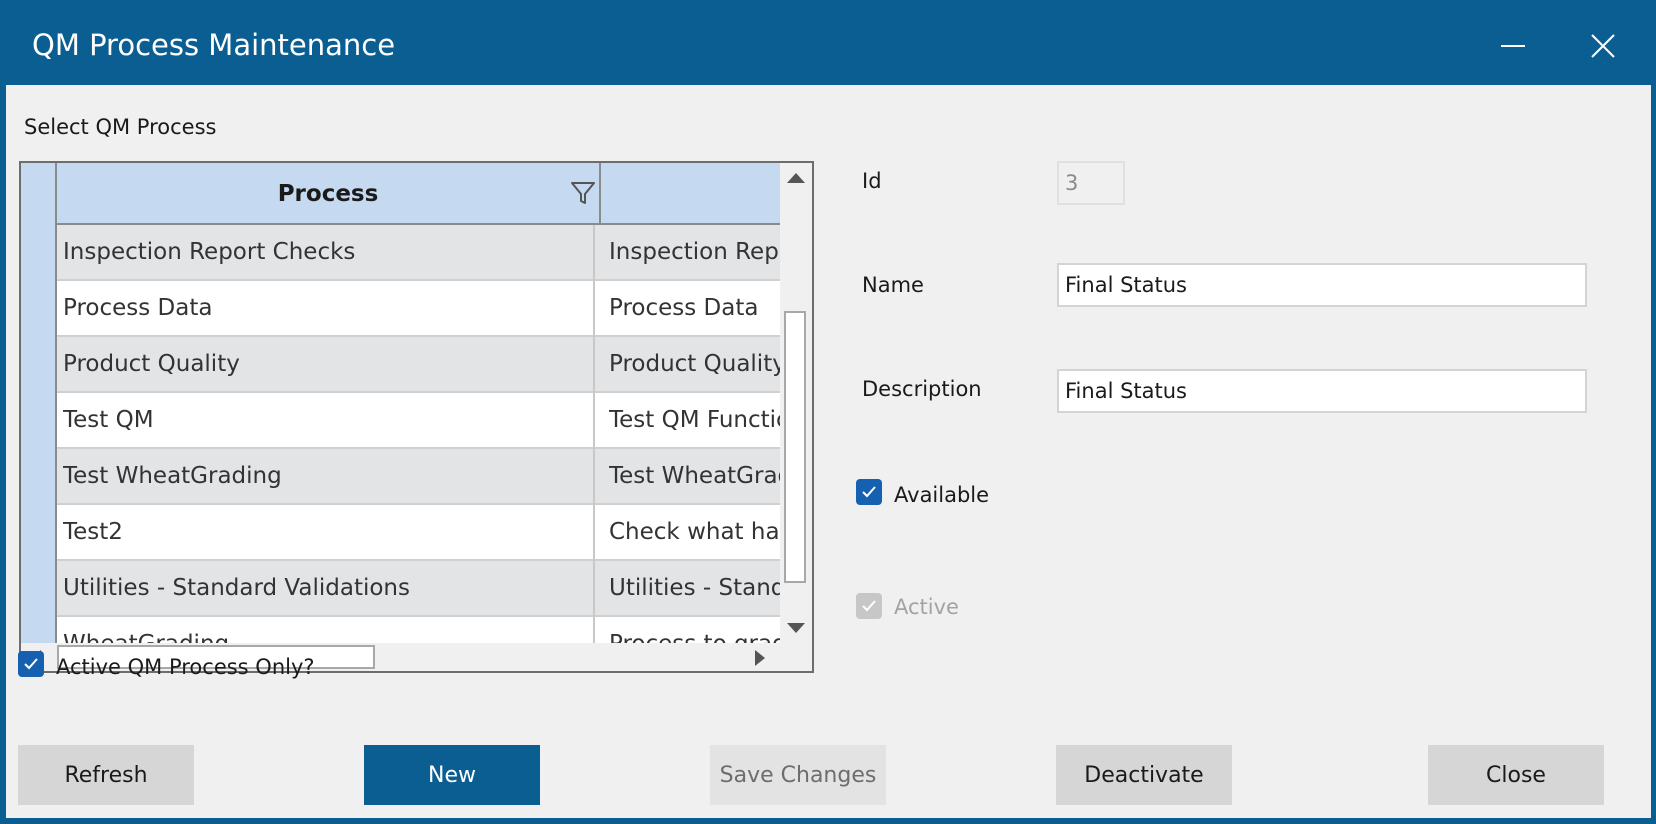 This screenshot has height=824, width=1656. I want to click on table-row: Test2 Check what hap, so click(400, 533).